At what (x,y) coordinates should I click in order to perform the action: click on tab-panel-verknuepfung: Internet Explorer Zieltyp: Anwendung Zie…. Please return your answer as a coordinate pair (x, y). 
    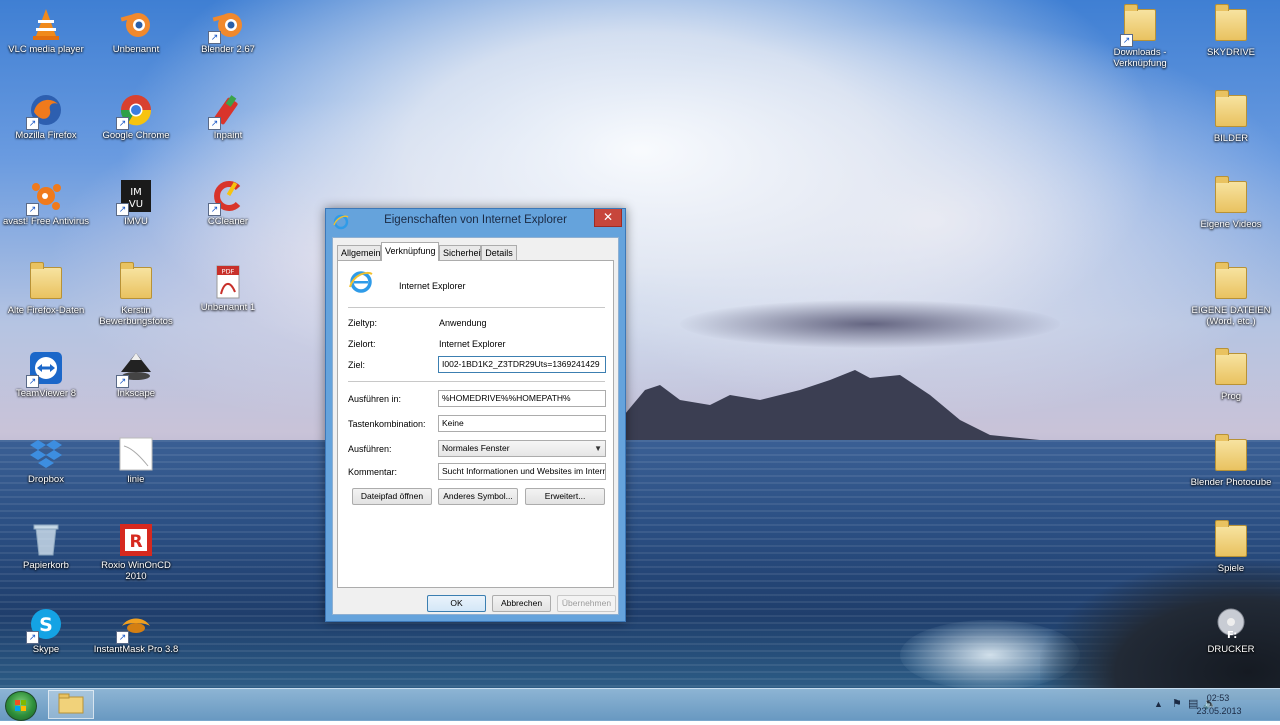
    Looking at the image, I should click on (475, 424).